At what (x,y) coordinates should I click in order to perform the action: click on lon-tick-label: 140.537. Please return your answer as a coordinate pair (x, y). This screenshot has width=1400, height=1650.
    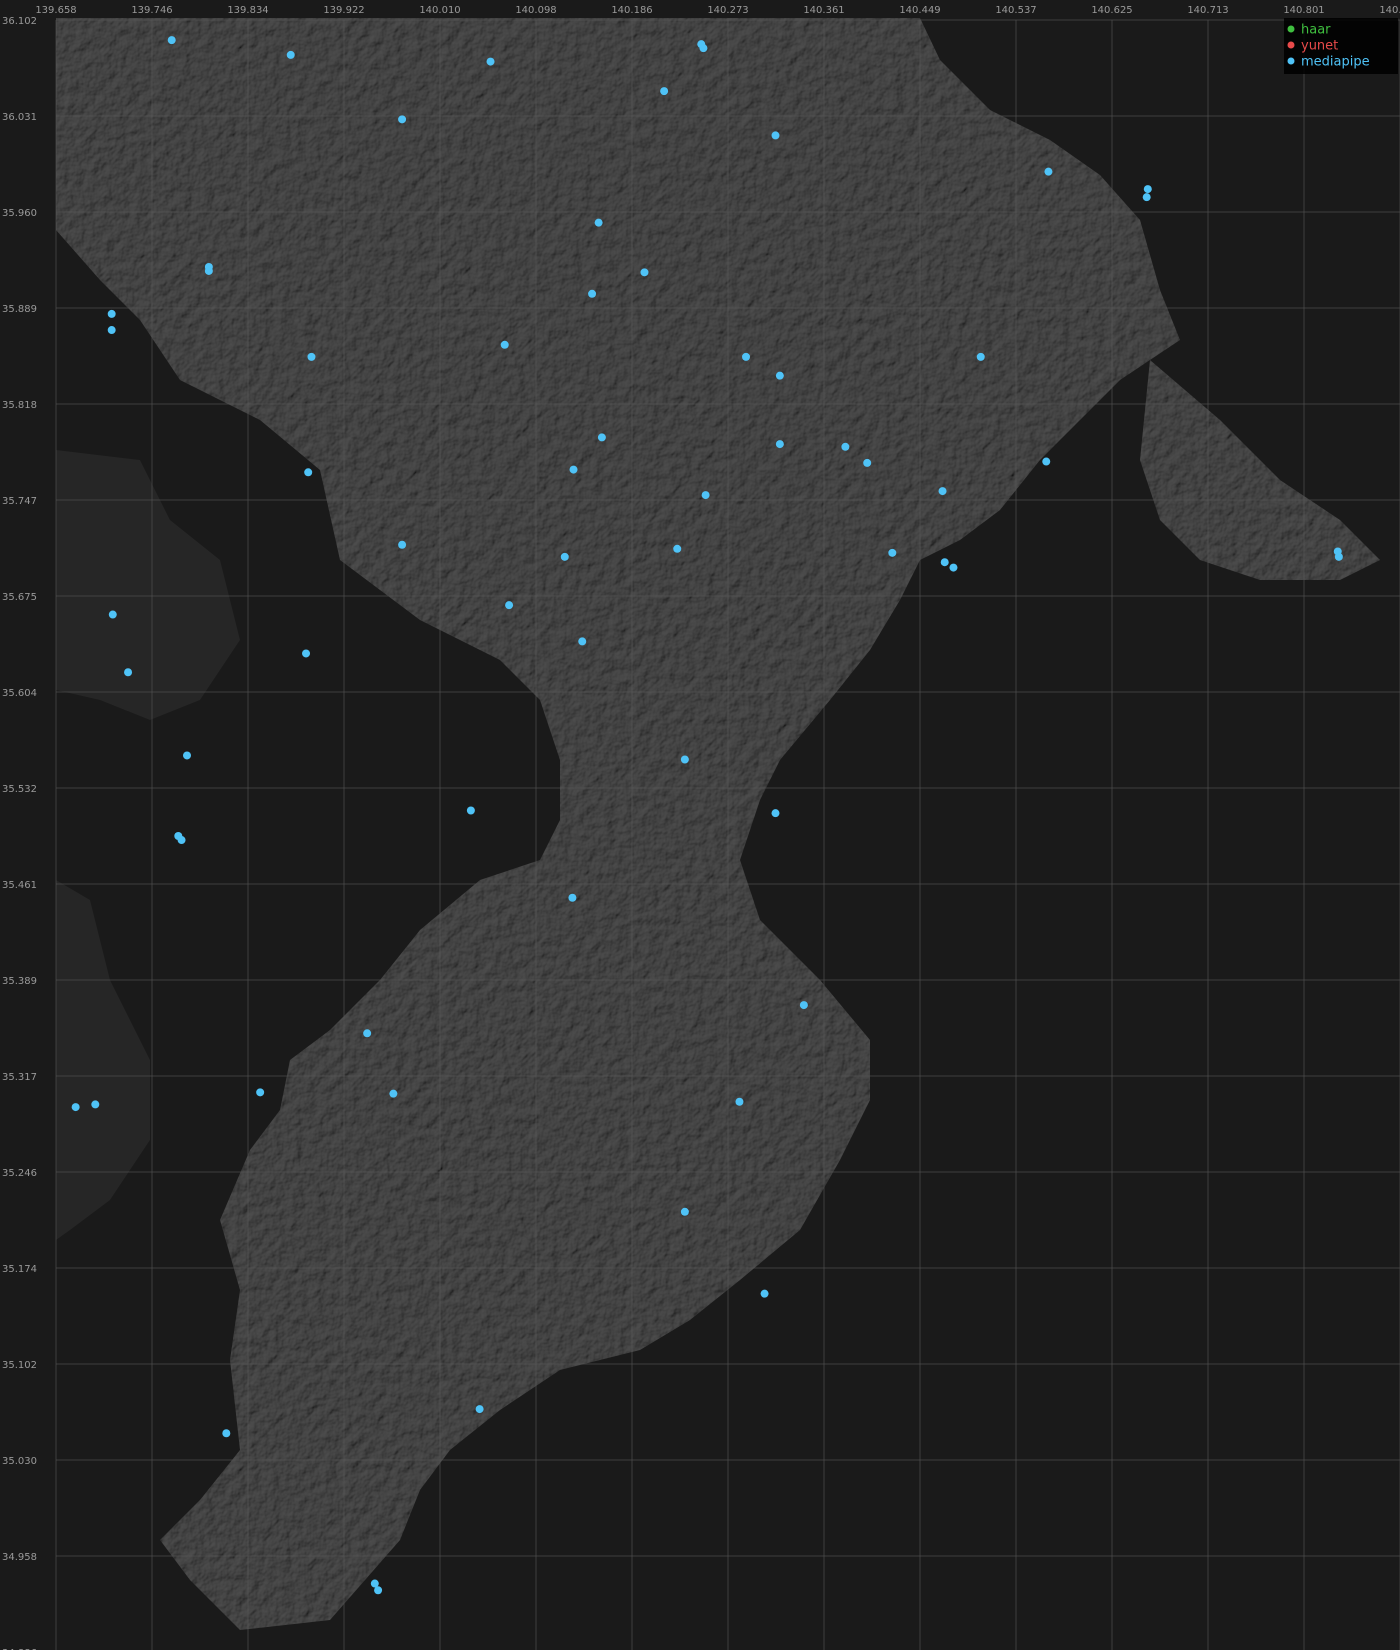
    Looking at the image, I should click on (1015, 10).